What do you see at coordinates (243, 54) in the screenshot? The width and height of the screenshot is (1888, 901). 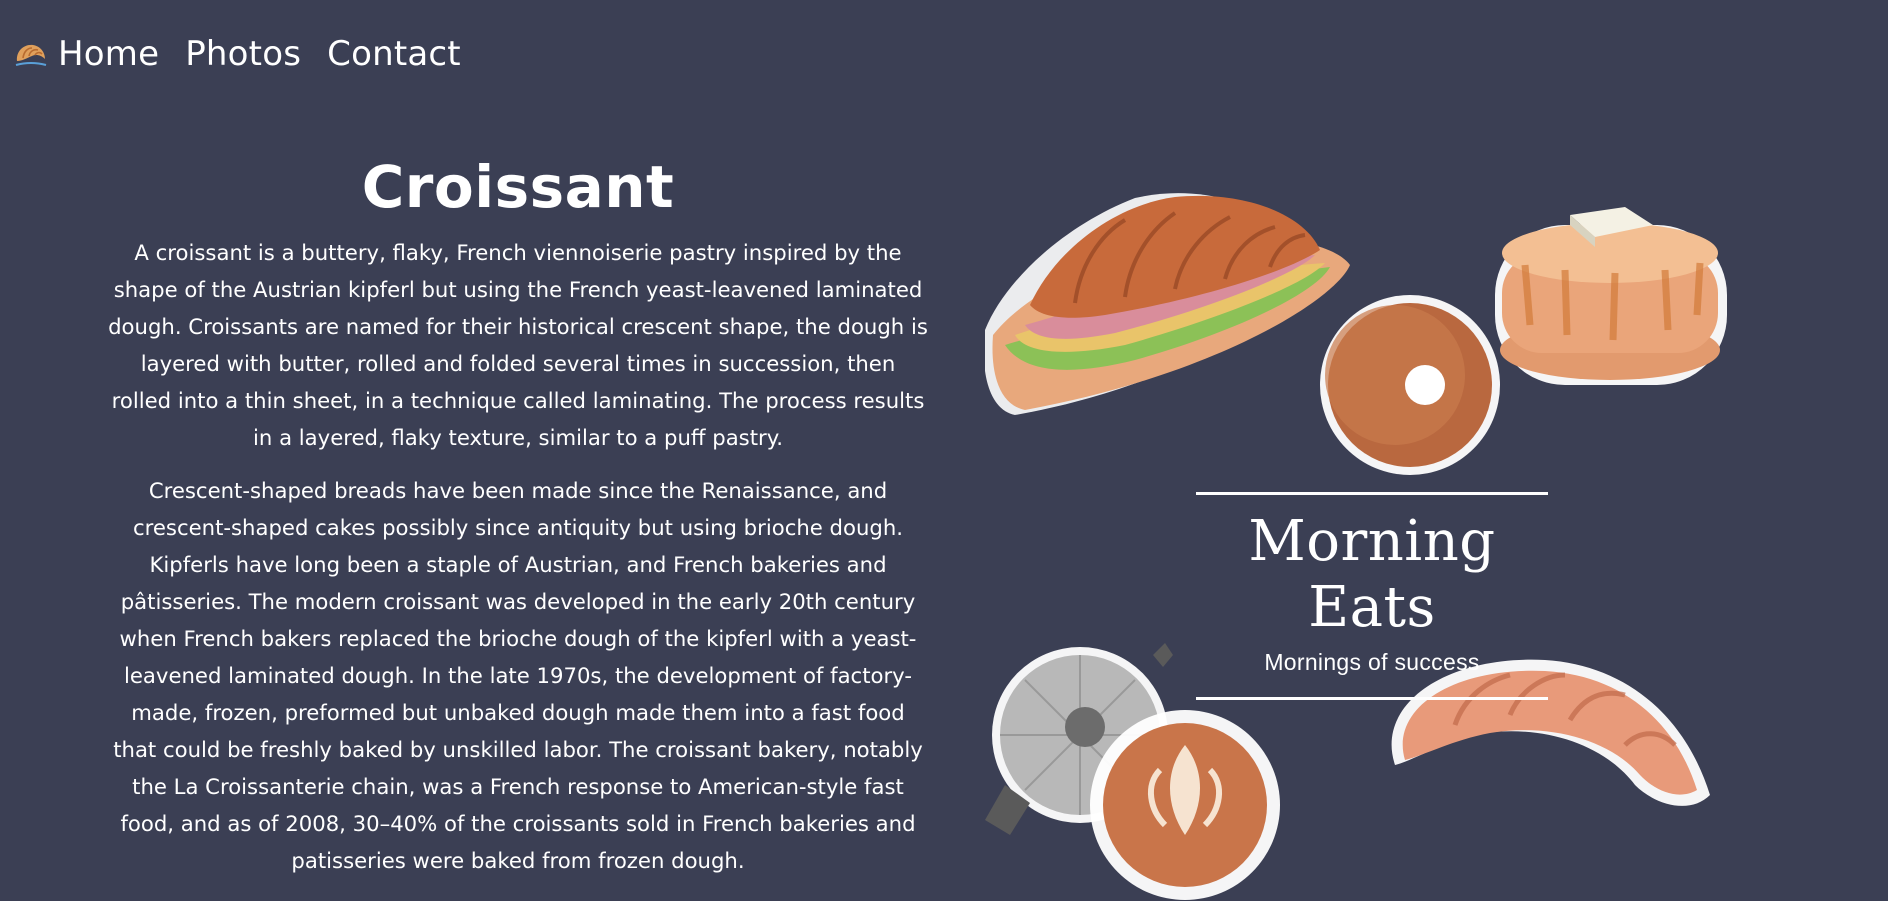 I see `nav-link-photos: Photos` at bounding box center [243, 54].